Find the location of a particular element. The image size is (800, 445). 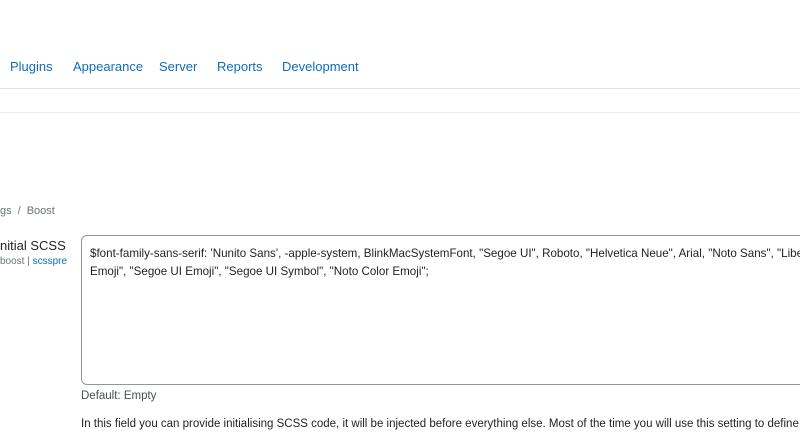

tab-server: Server is located at coordinates (178, 66).